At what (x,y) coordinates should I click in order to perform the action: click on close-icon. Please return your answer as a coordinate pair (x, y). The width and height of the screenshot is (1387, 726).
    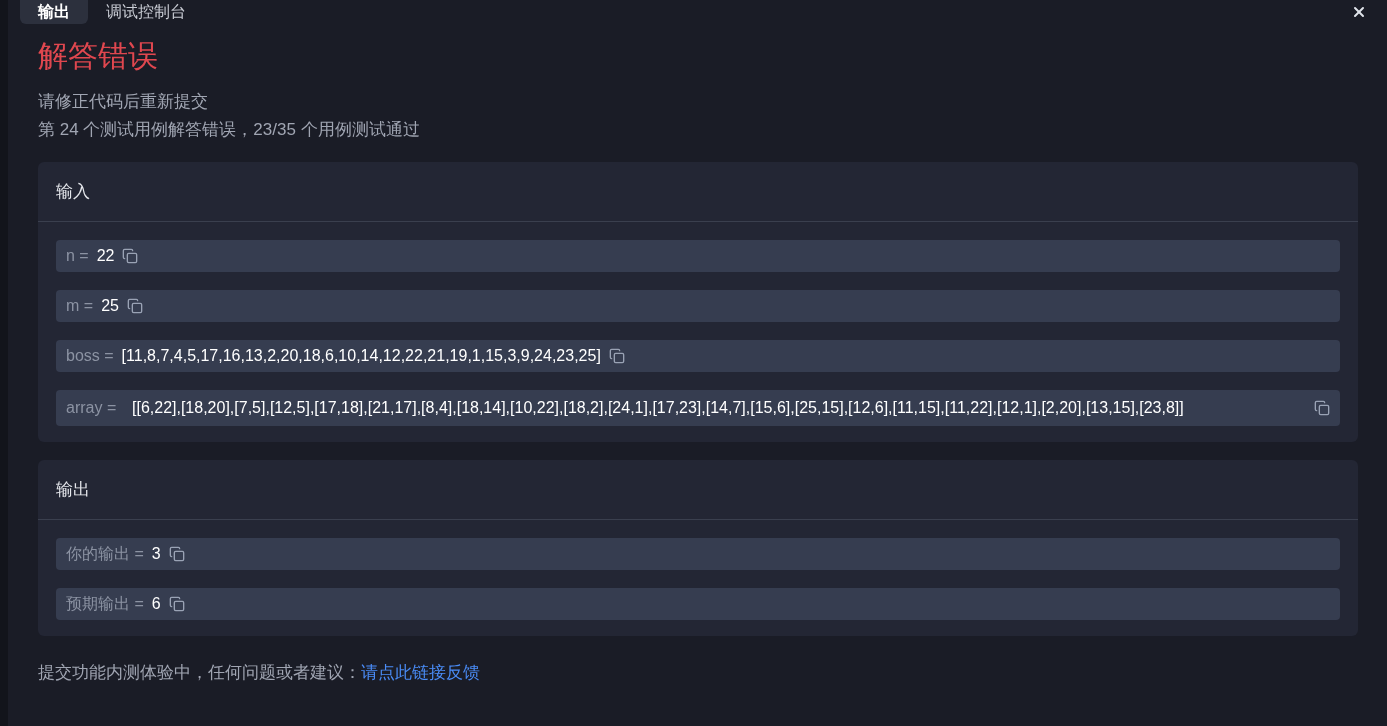
    Looking at the image, I should click on (1359, 12).